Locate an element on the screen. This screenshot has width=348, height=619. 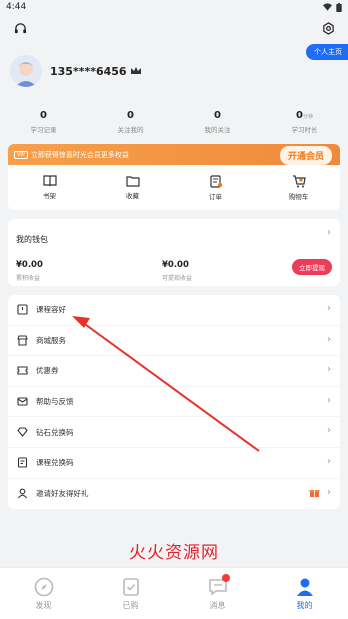
stat-learning-records: 0 学习记录 is located at coordinates (43, 122).